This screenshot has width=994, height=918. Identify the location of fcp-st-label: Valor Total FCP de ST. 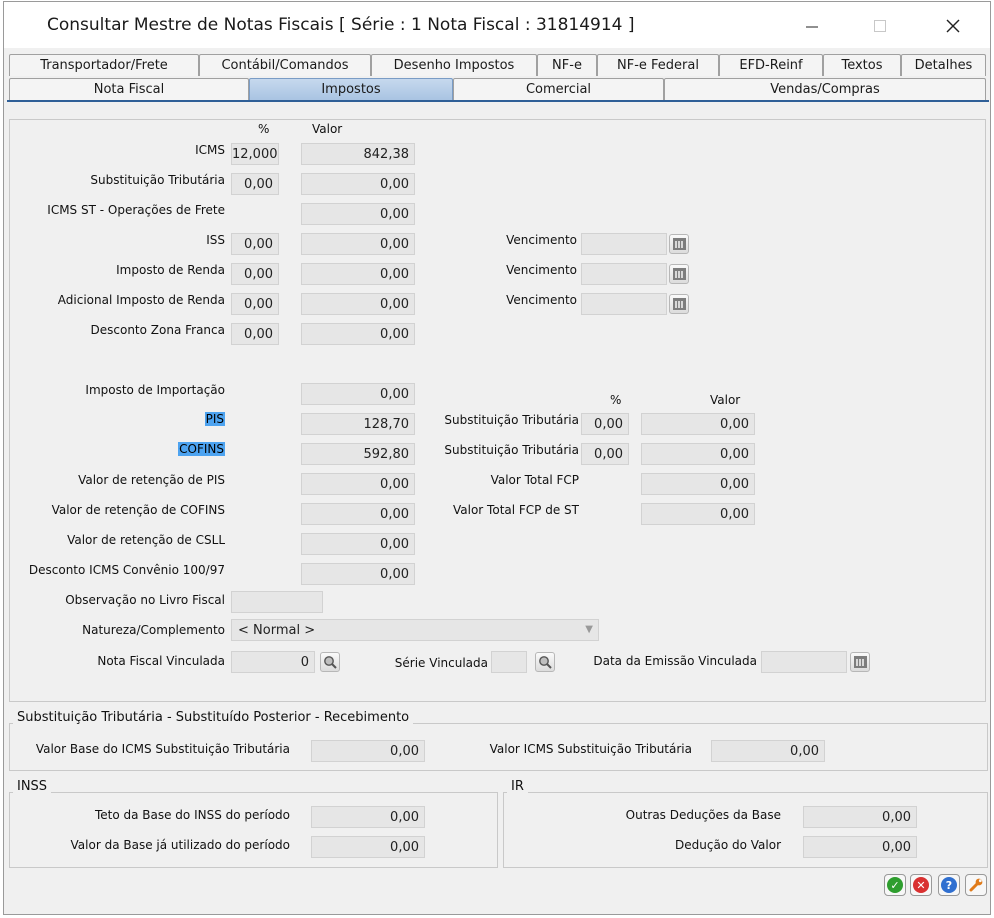
(516, 510).